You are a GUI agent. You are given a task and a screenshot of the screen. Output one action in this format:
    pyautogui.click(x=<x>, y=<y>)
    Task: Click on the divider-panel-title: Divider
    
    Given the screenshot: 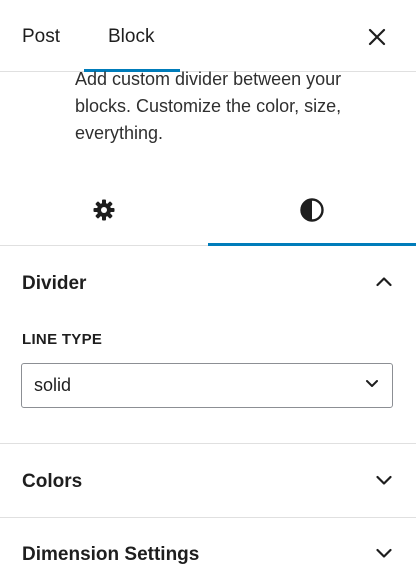 What is the action you would take?
    pyautogui.click(x=54, y=283)
    